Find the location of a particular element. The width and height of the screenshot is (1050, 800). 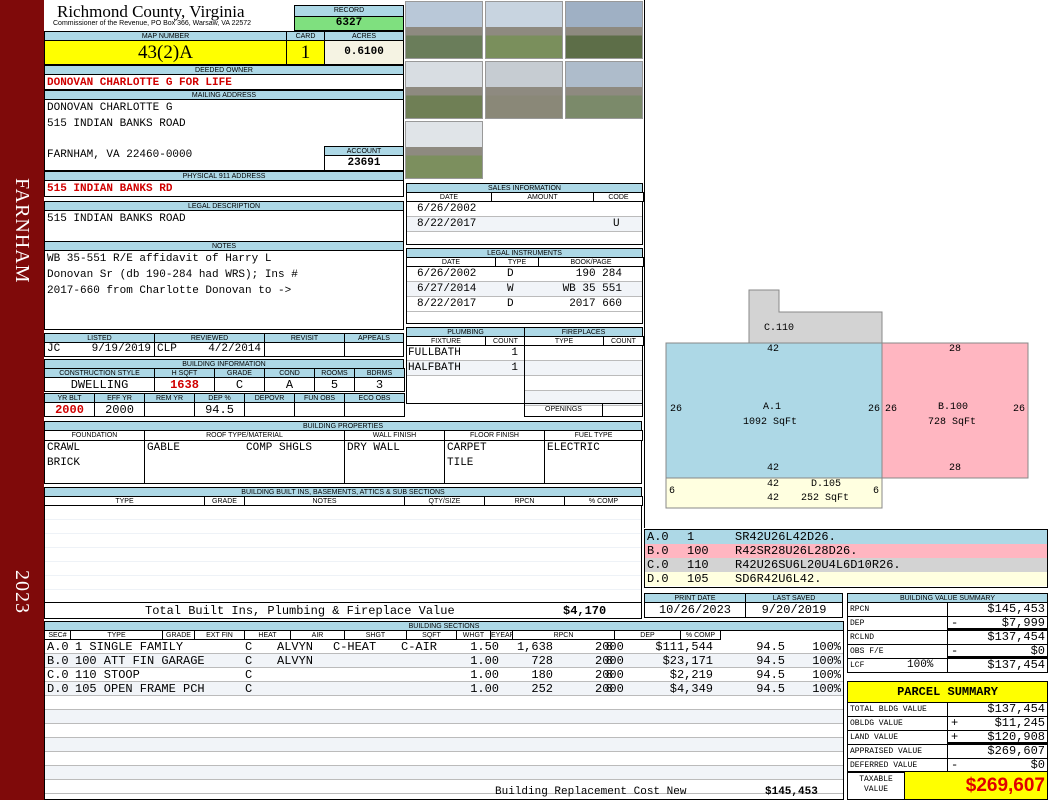

notes-line: Donovan Sr (db 190-284 had WRS); Ins # is located at coordinates (172, 275).